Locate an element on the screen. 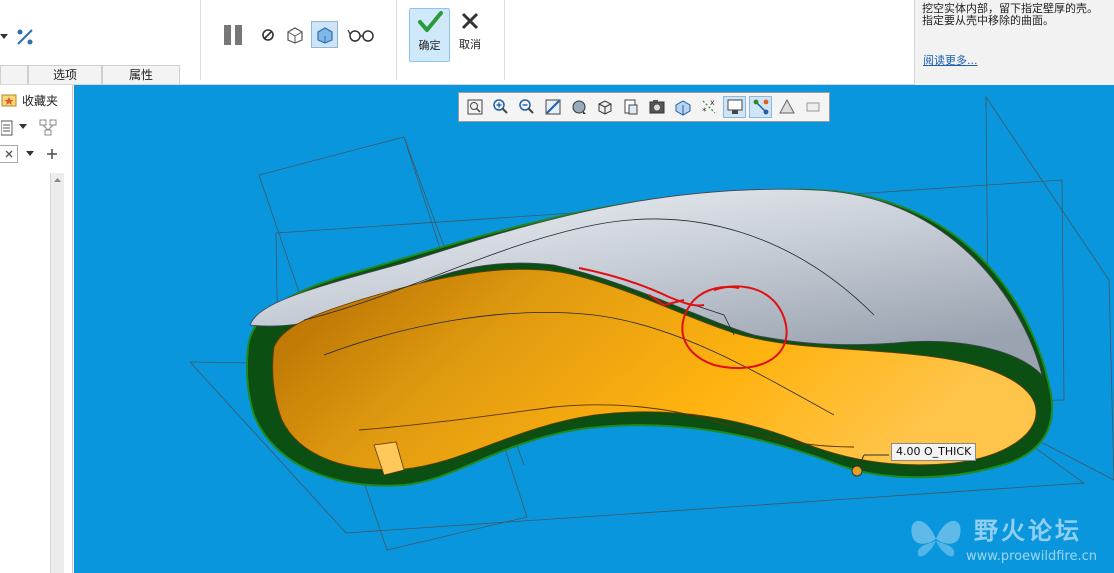 The width and height of the screenshot is (1114, 573). detached-preview-icon is located at coordinates (324, 34).